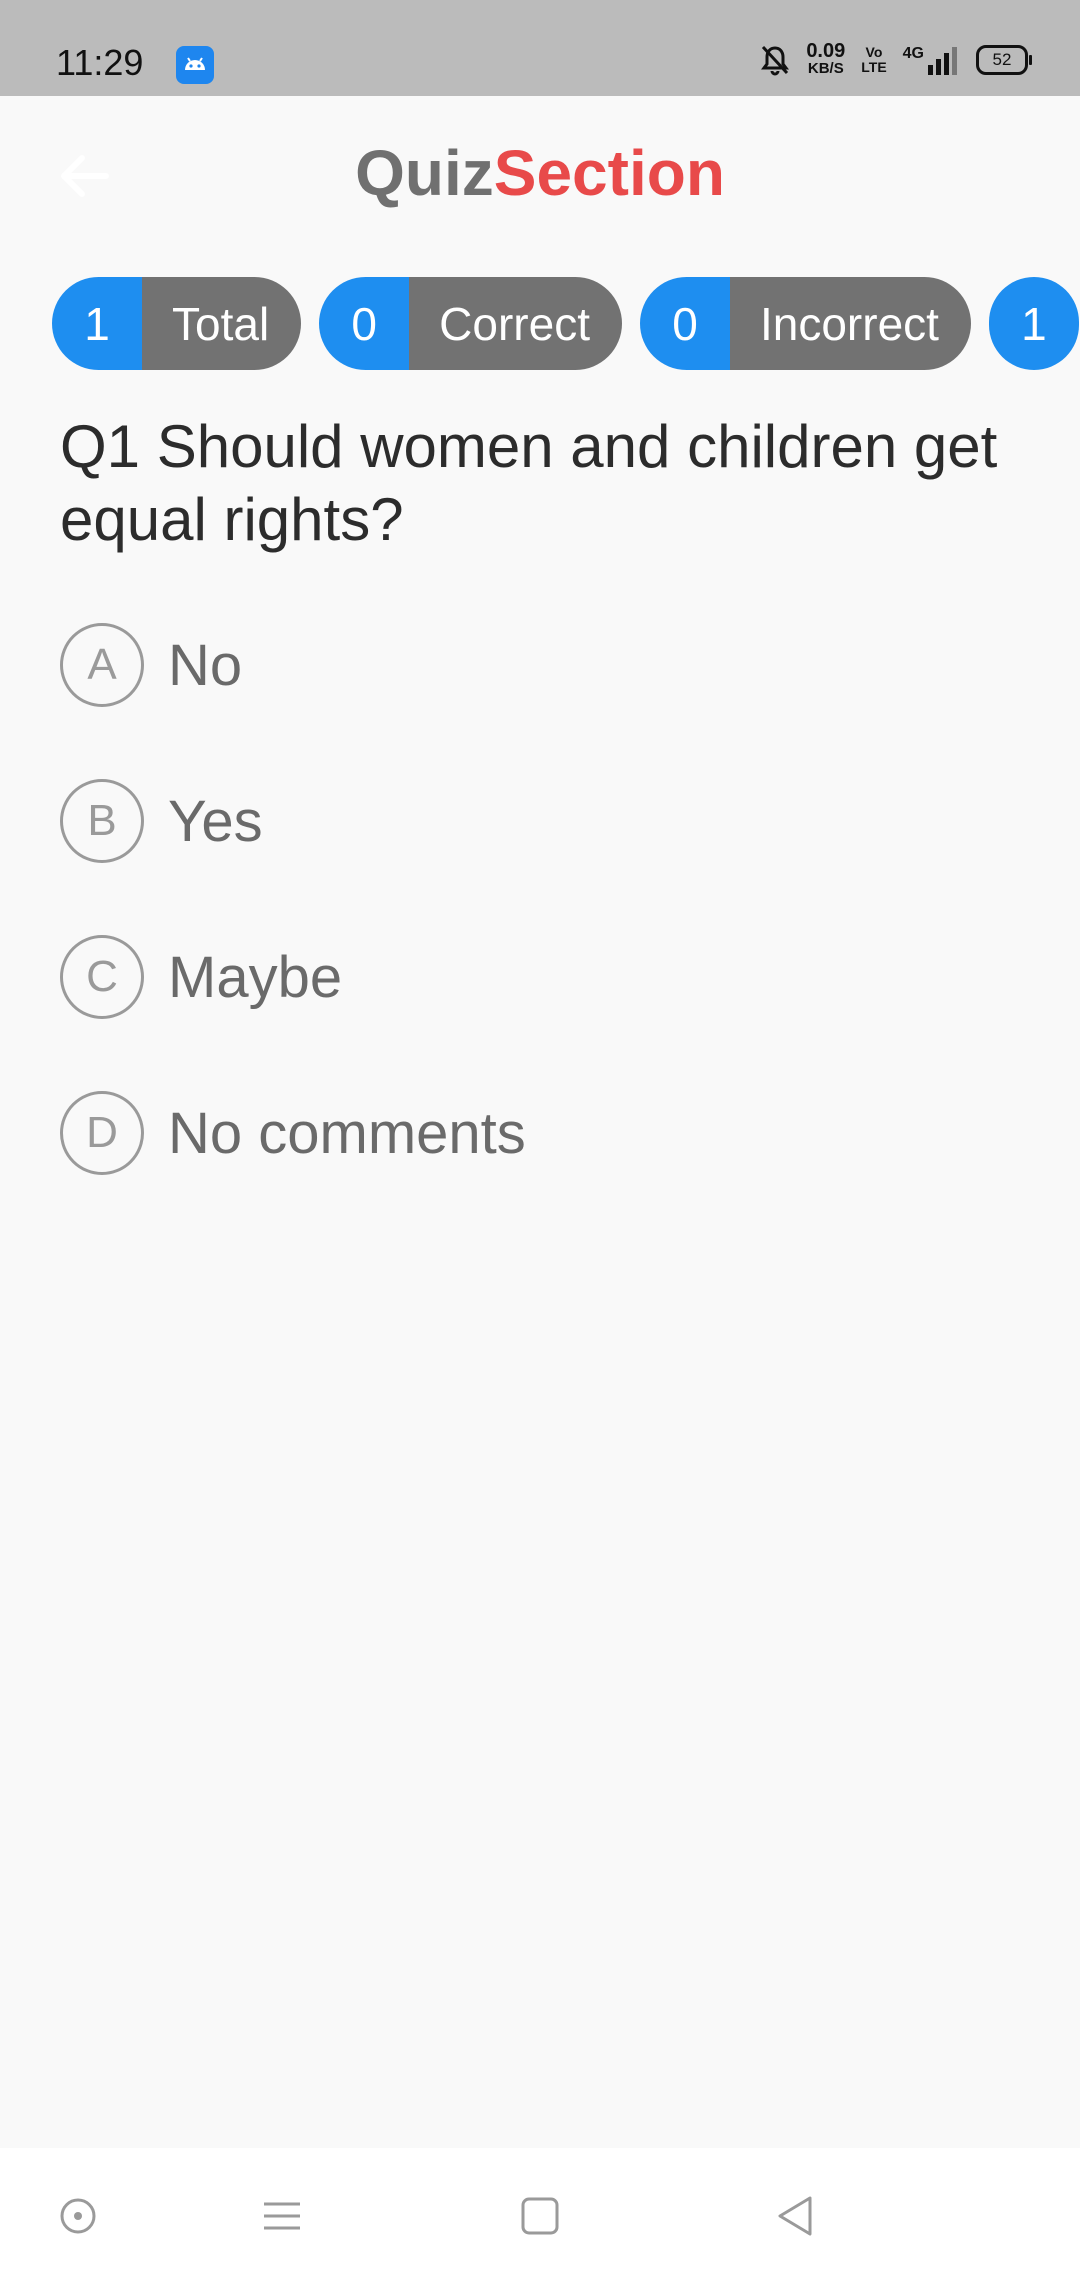  What do you see at coordinates (510, 665) in the screenshot?
I see `option-a: A No` at bounding box center [510, 665].